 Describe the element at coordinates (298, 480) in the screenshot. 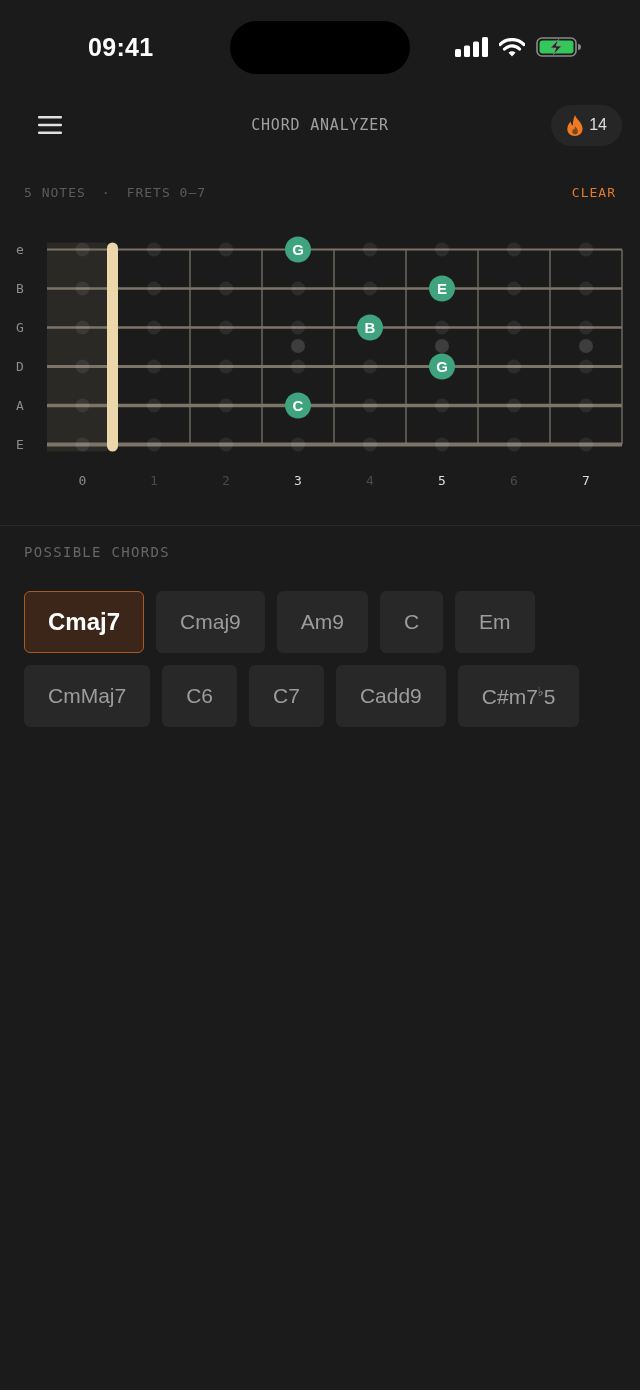

I see `fret-number: 3` at that location.